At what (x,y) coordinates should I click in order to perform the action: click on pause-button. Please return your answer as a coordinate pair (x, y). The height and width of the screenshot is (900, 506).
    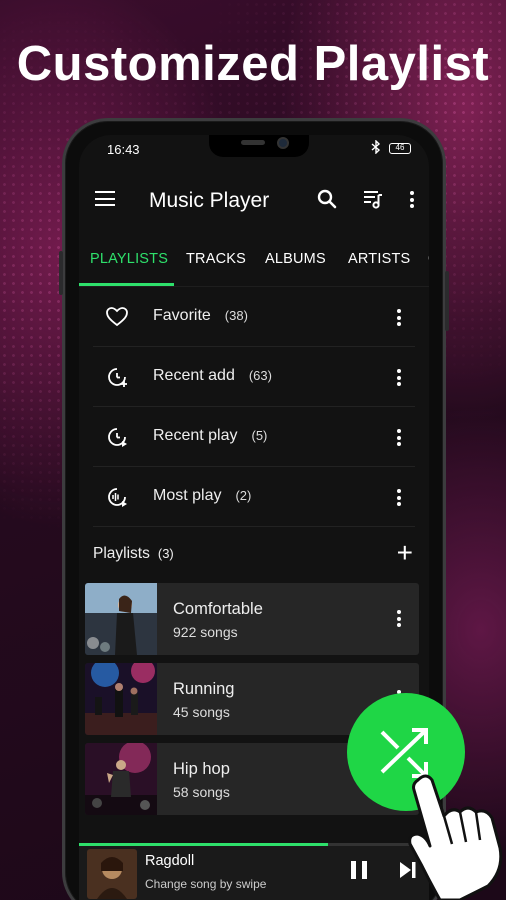
    Looking at the image, I should click on (360, 871).